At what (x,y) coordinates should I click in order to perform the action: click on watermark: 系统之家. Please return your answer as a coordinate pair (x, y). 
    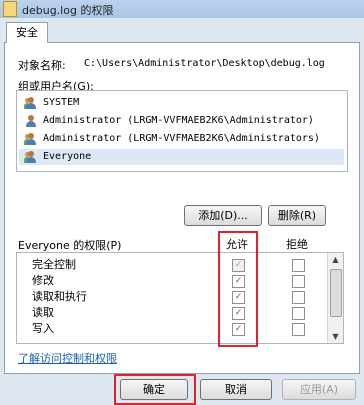
    Looking at the image, I should click on (278, 362).